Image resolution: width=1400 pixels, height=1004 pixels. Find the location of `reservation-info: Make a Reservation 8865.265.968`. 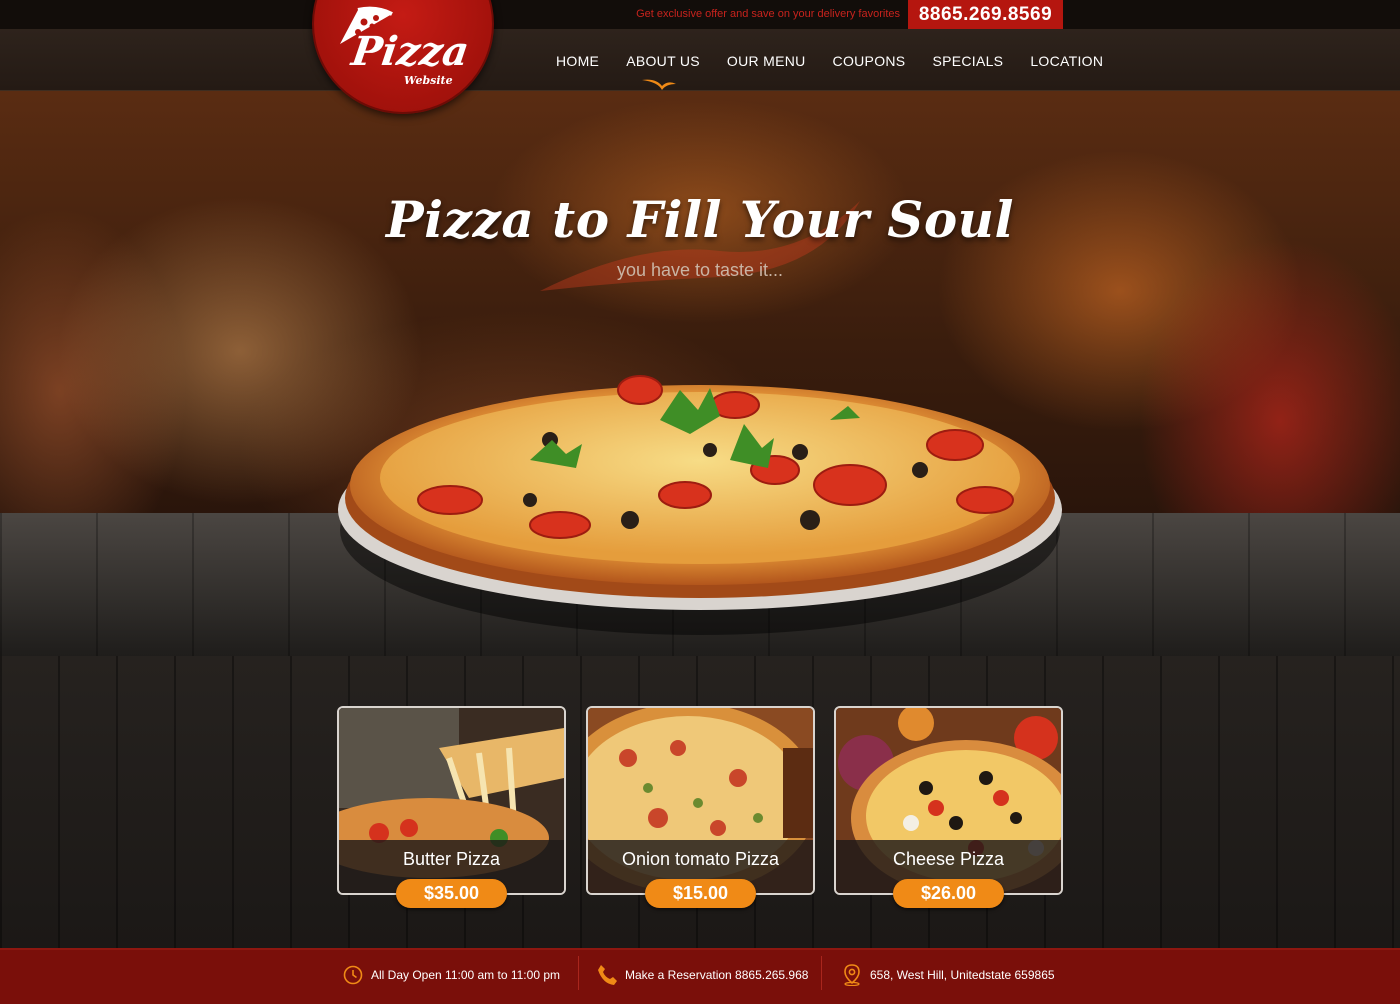

reservation-info: Make a Reservation 8865.265.968 is located at coordinates (702, 975).